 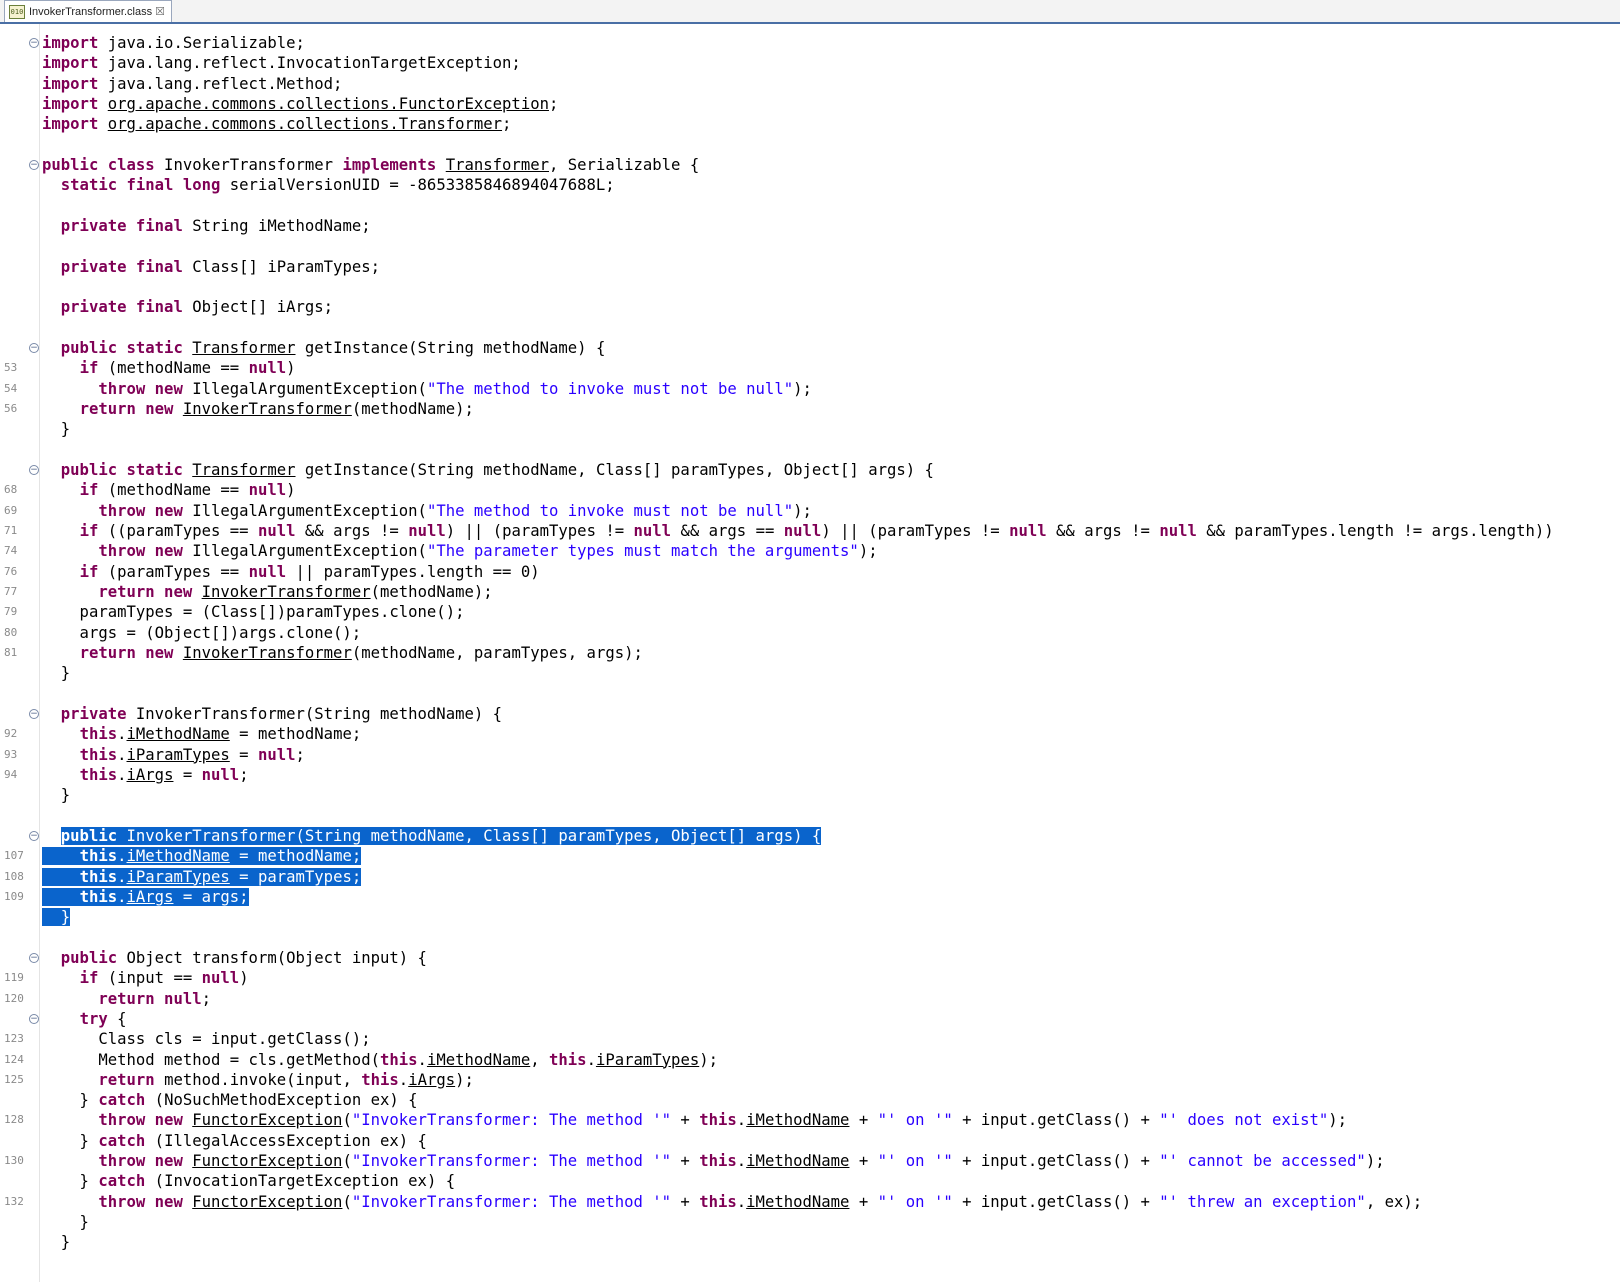 I want to click on code-text: return method.invoke(input, this.iArgs);, so click(x=286, y=1079).